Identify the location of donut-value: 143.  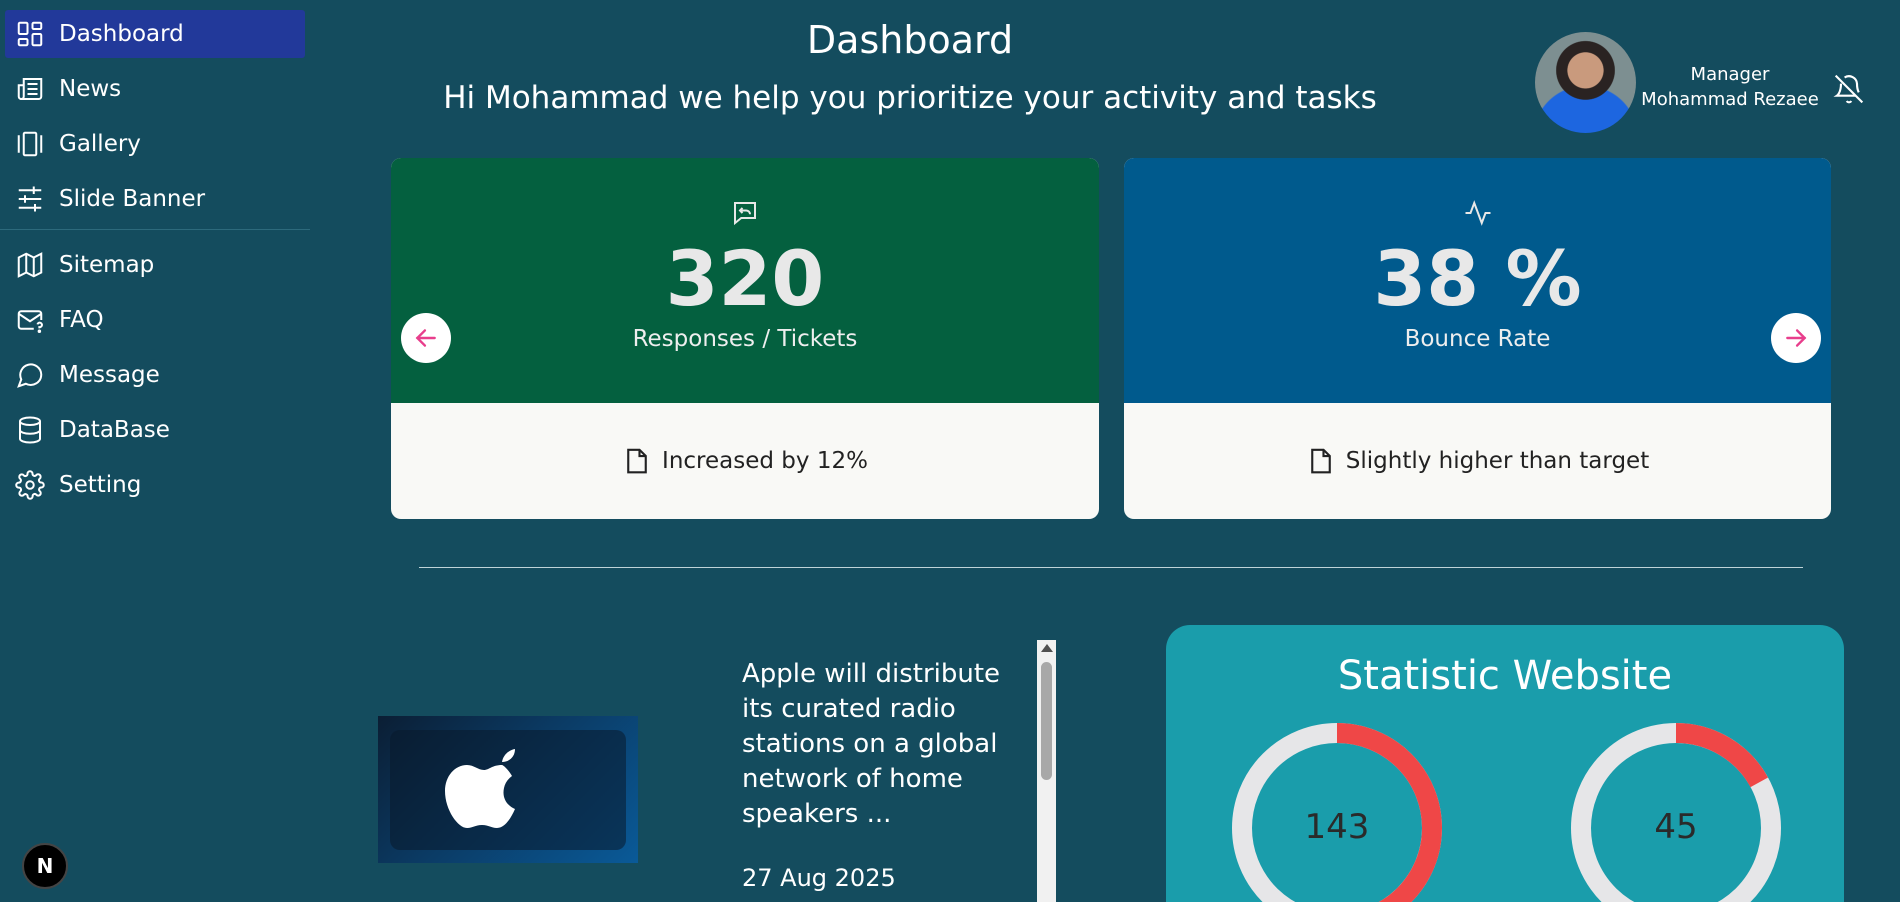
(1337, 827).